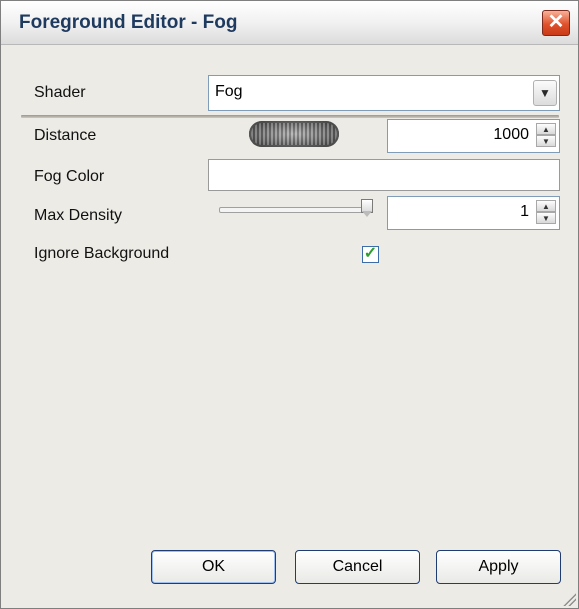 The height and width of the screenshot is (609, 579). What do you see at coordinates (289, 23) in the screenshot?
I see `title-bar: Foreground Editor - Fog ✕` at bounding box center [289, 23].